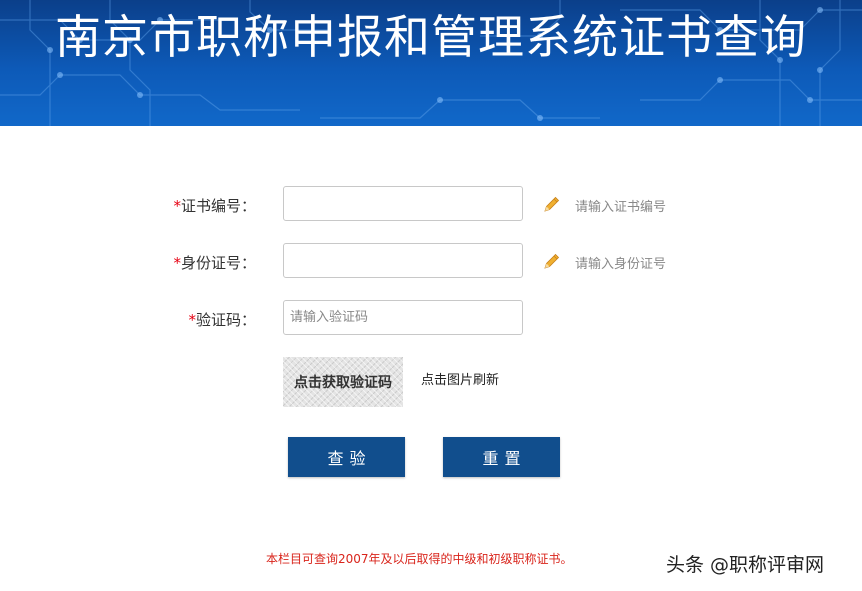 Image resolution: width=862 pixels, height=591 pixels. I want to click on certificate-number-label: *证书编号：, so click(214, 205).